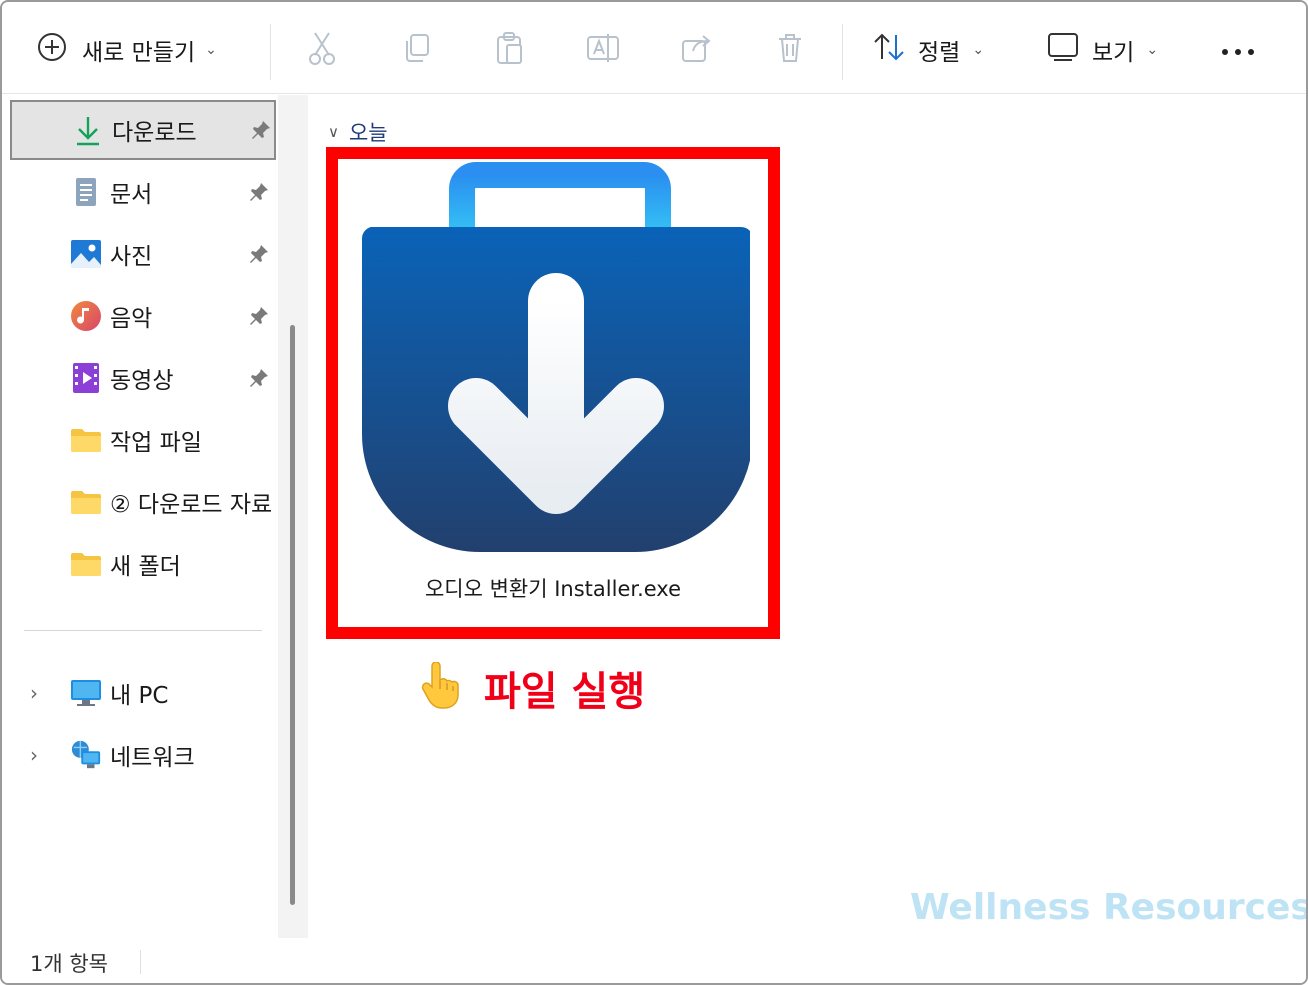 The width and height of the screenshot is (1308, 985). What do you see at coordinates (1063, 50) in the screenshot?
I see `view-icon` at bounding box center [1063, 50].